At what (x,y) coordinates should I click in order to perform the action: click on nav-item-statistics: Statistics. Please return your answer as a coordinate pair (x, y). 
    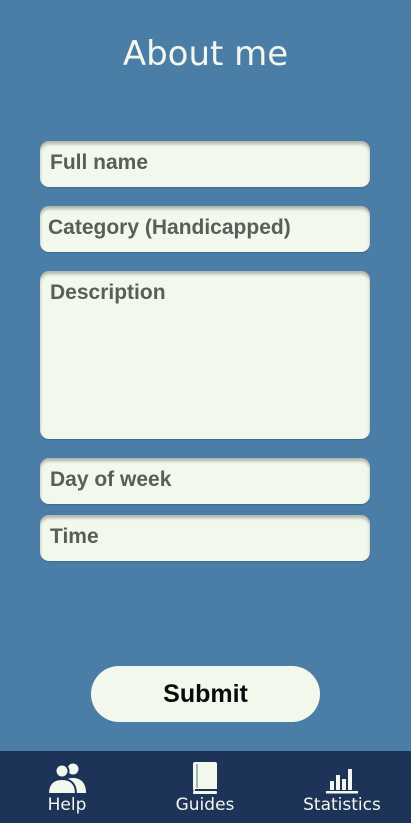
    Looking at the image, I should click on (342, 787).